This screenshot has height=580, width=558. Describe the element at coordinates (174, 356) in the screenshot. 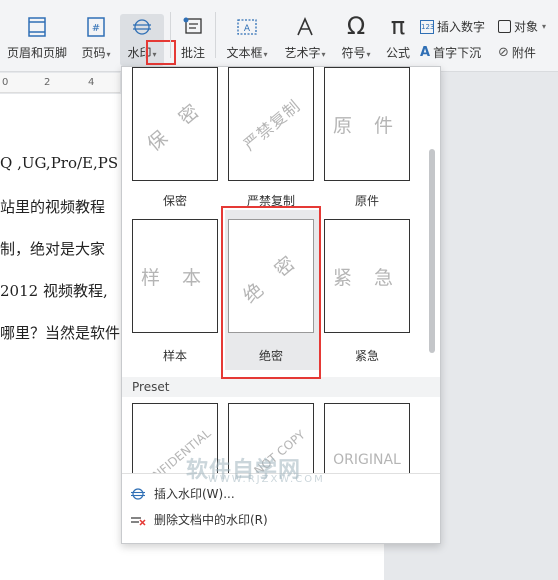

I see `watermark-caption: 样本` at that location.